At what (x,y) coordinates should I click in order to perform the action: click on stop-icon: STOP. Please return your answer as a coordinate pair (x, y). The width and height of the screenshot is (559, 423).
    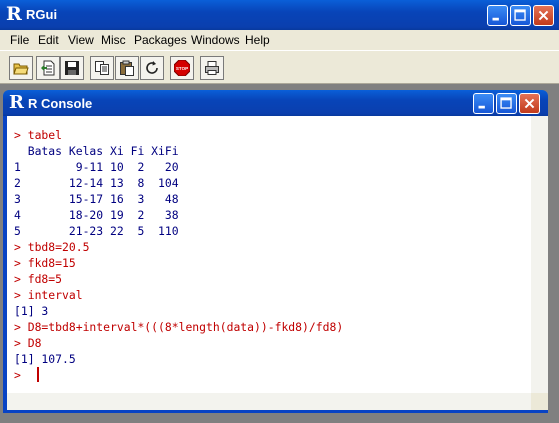
    Looking at the image, I should click on (182, 68).